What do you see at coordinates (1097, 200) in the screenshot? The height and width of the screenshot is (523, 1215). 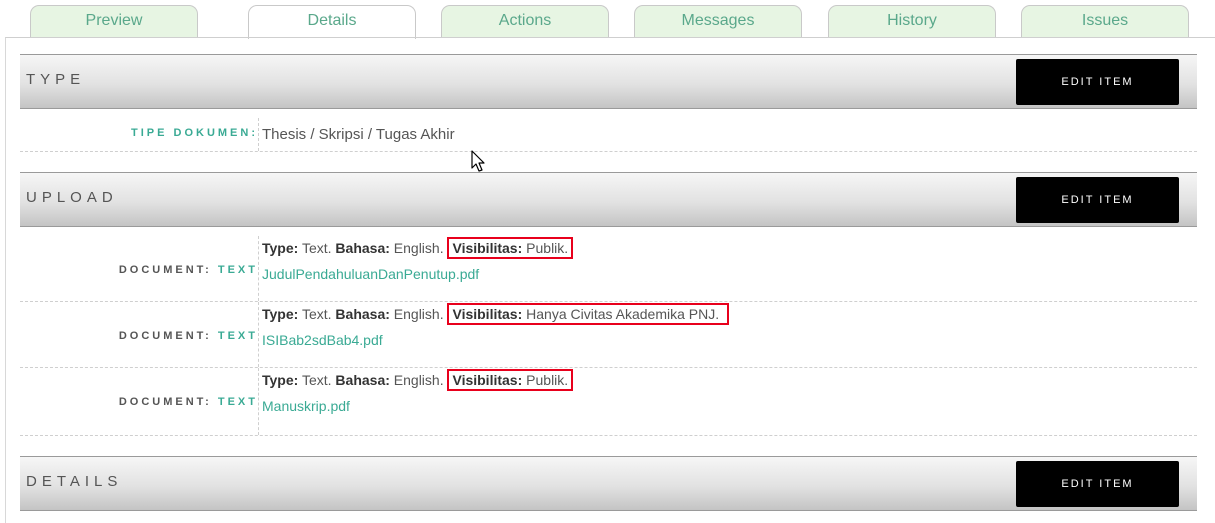 I see `edit-item-button-upload: EDIT ITEM` at bounding box center [1097, 200].